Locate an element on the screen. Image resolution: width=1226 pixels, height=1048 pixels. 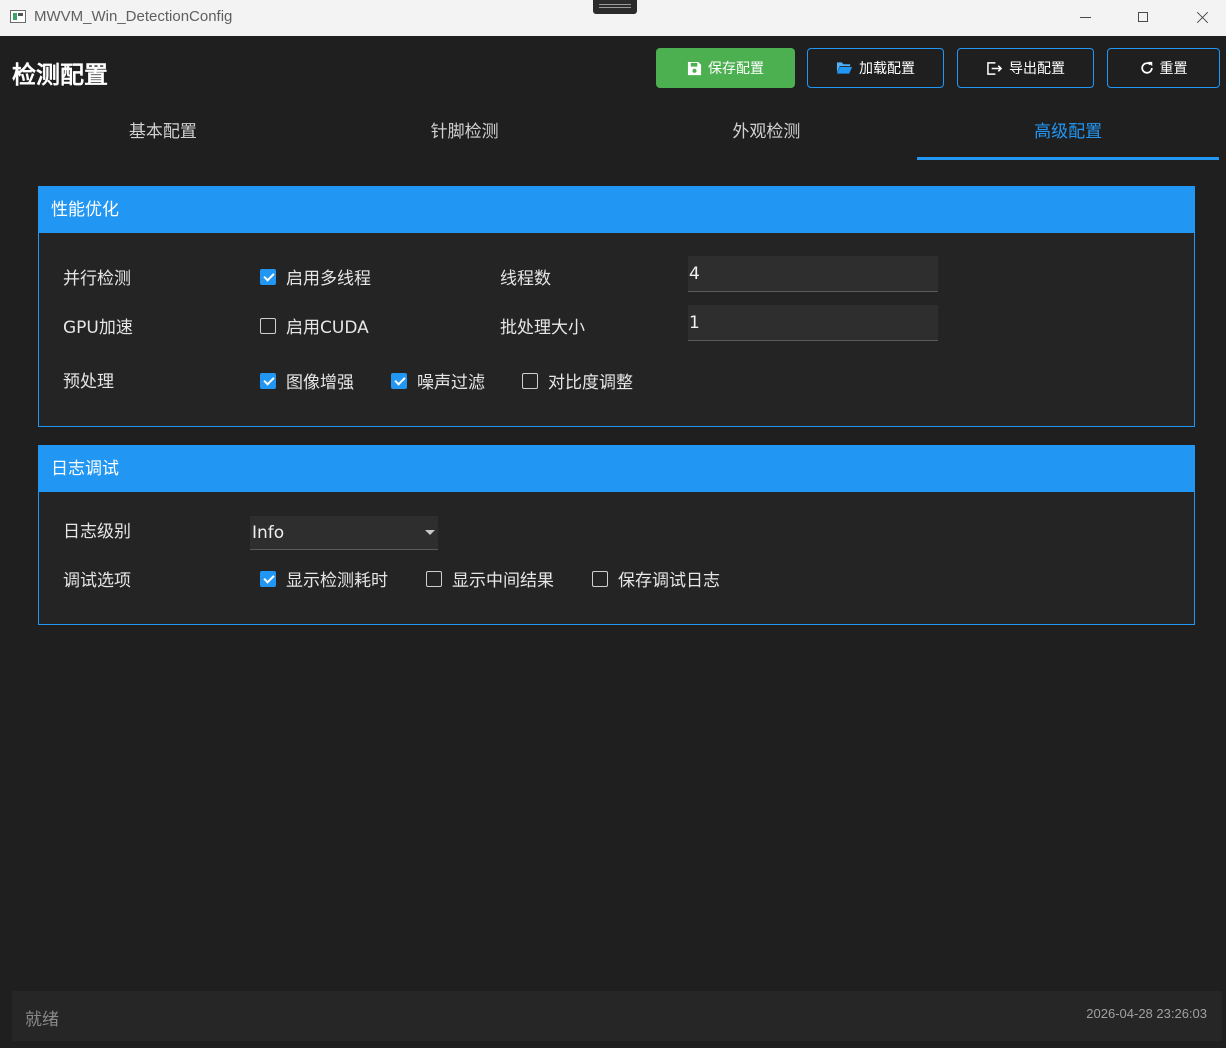
image-enhance-checkbox-box is located at coordinates (268, 380).